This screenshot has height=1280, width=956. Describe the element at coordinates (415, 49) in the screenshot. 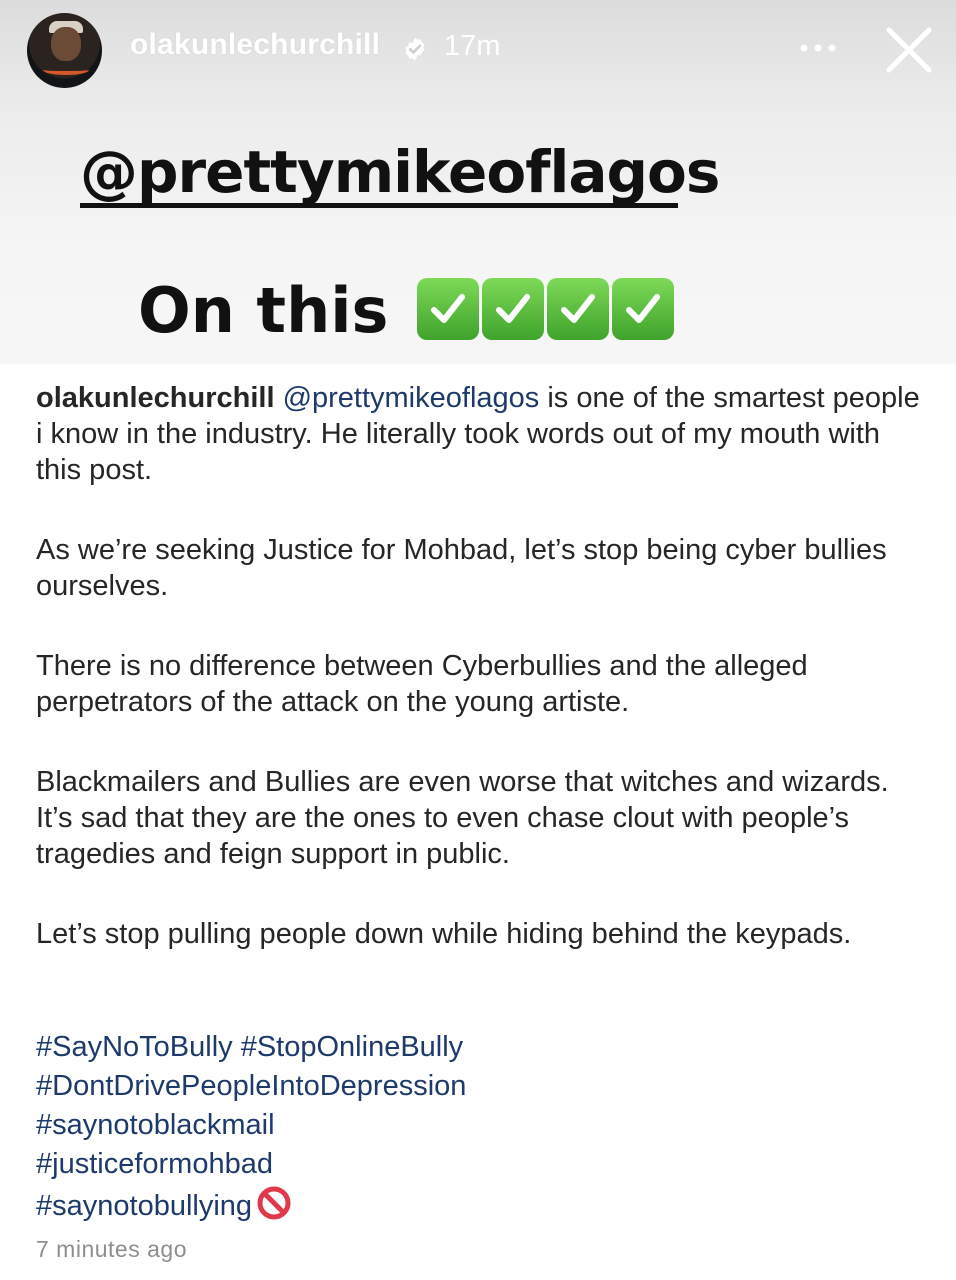

I see `verified-badge-icon` at that location.